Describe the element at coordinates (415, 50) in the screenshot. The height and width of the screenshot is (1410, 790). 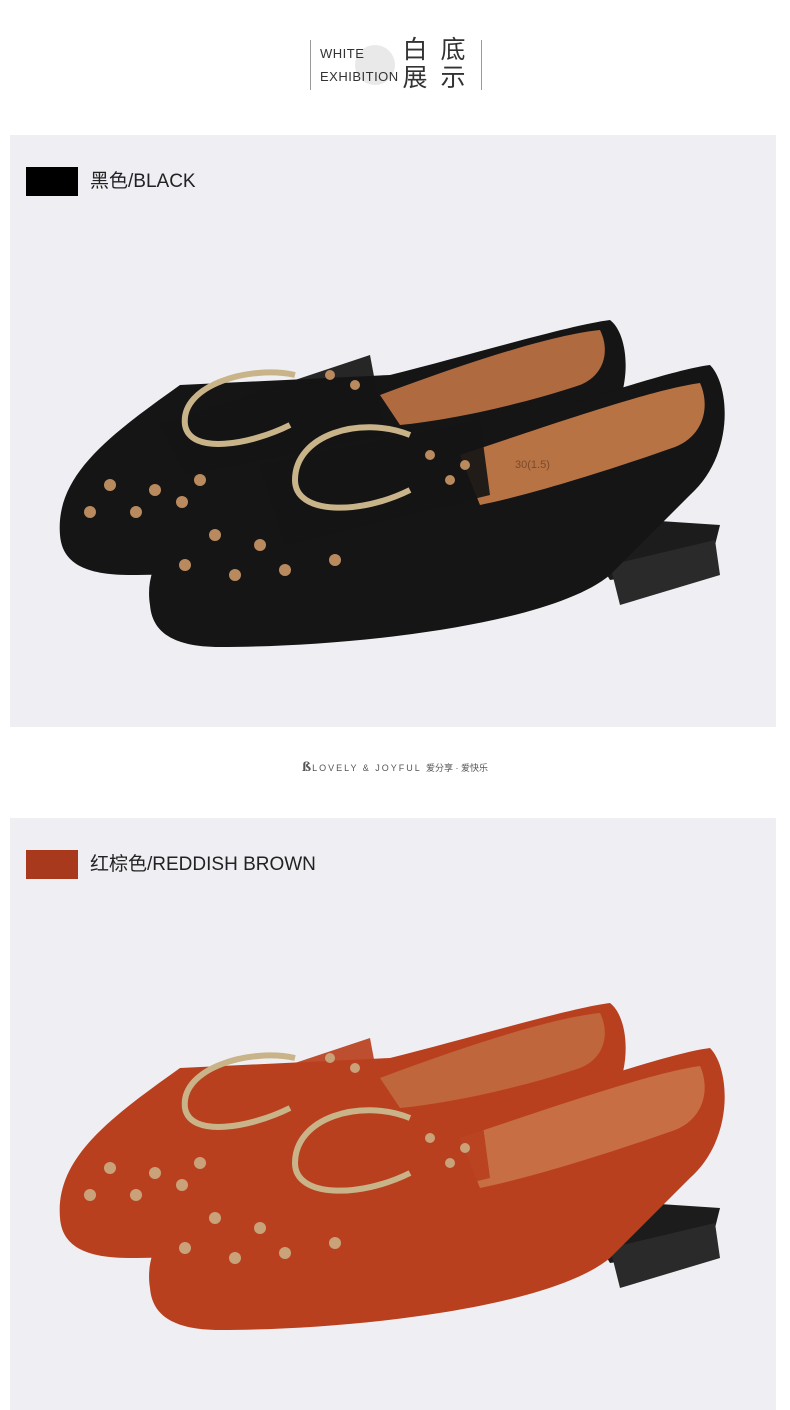
I see `header-cn-char: 白` at that location.